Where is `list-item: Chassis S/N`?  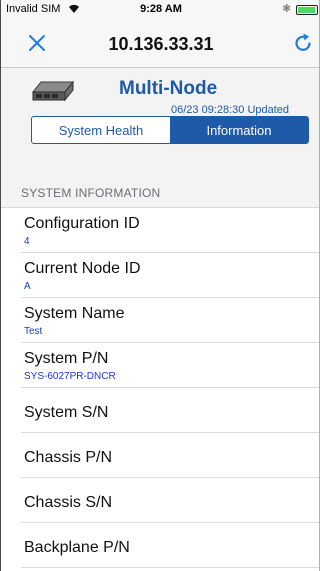 list-item: Chassis S/N is located at coordinates (170, 500).